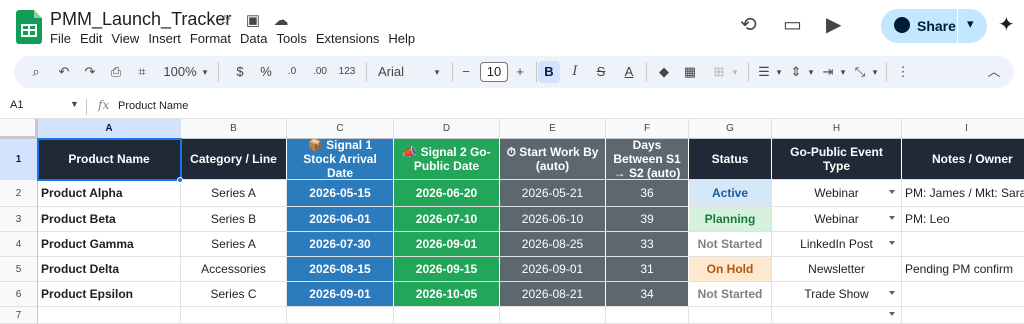  Describe the element at coordinates (142, 72) in the screenshot. I see `paint-format-icon: ⌗` at that location.